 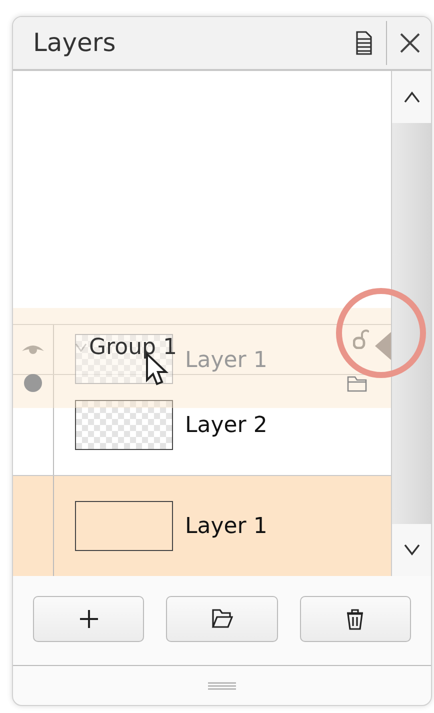 What do you see at coordinates (133, 348) in the screenshot?
I see `layer-name: Group 1` at bounding box center [133, 348].